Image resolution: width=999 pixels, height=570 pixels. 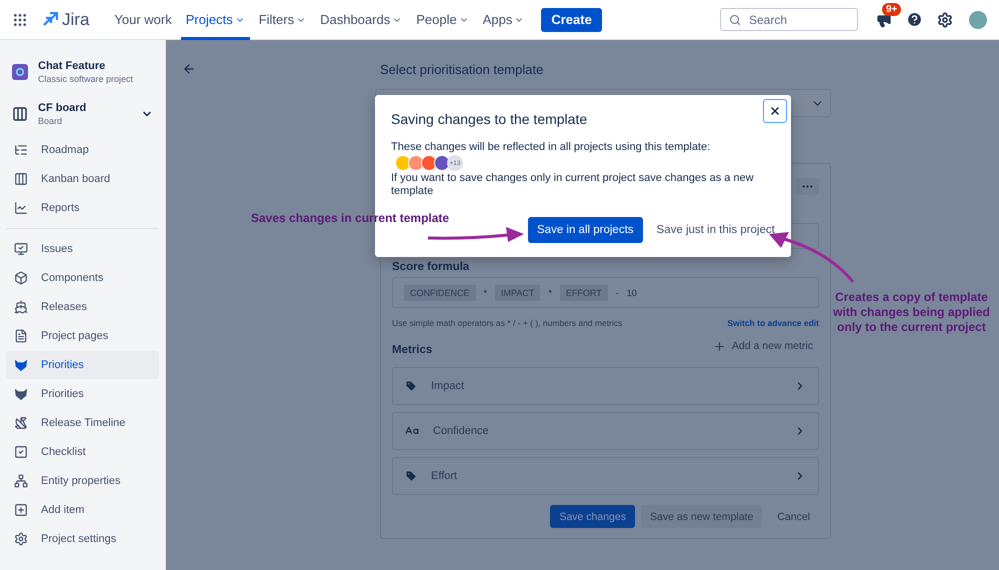 What do you see at coordinates (440, 292) in the screenshot?
I see `metric-chip: CONFIDENCE` at bounding box center [440, 292].